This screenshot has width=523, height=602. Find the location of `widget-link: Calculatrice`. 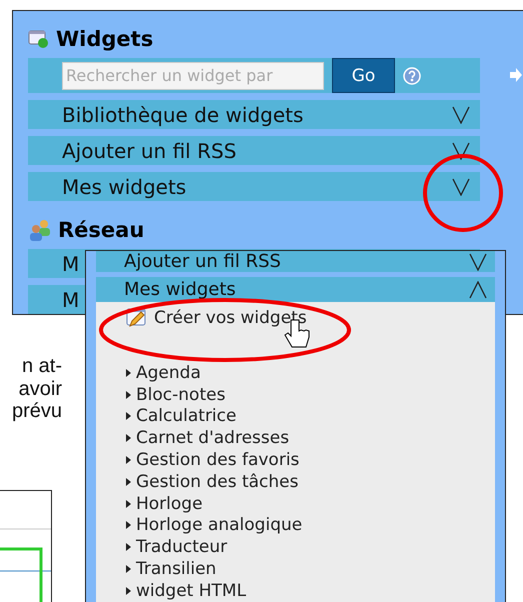

widget-link: Calculatrice is located at coordinates (310, 417).